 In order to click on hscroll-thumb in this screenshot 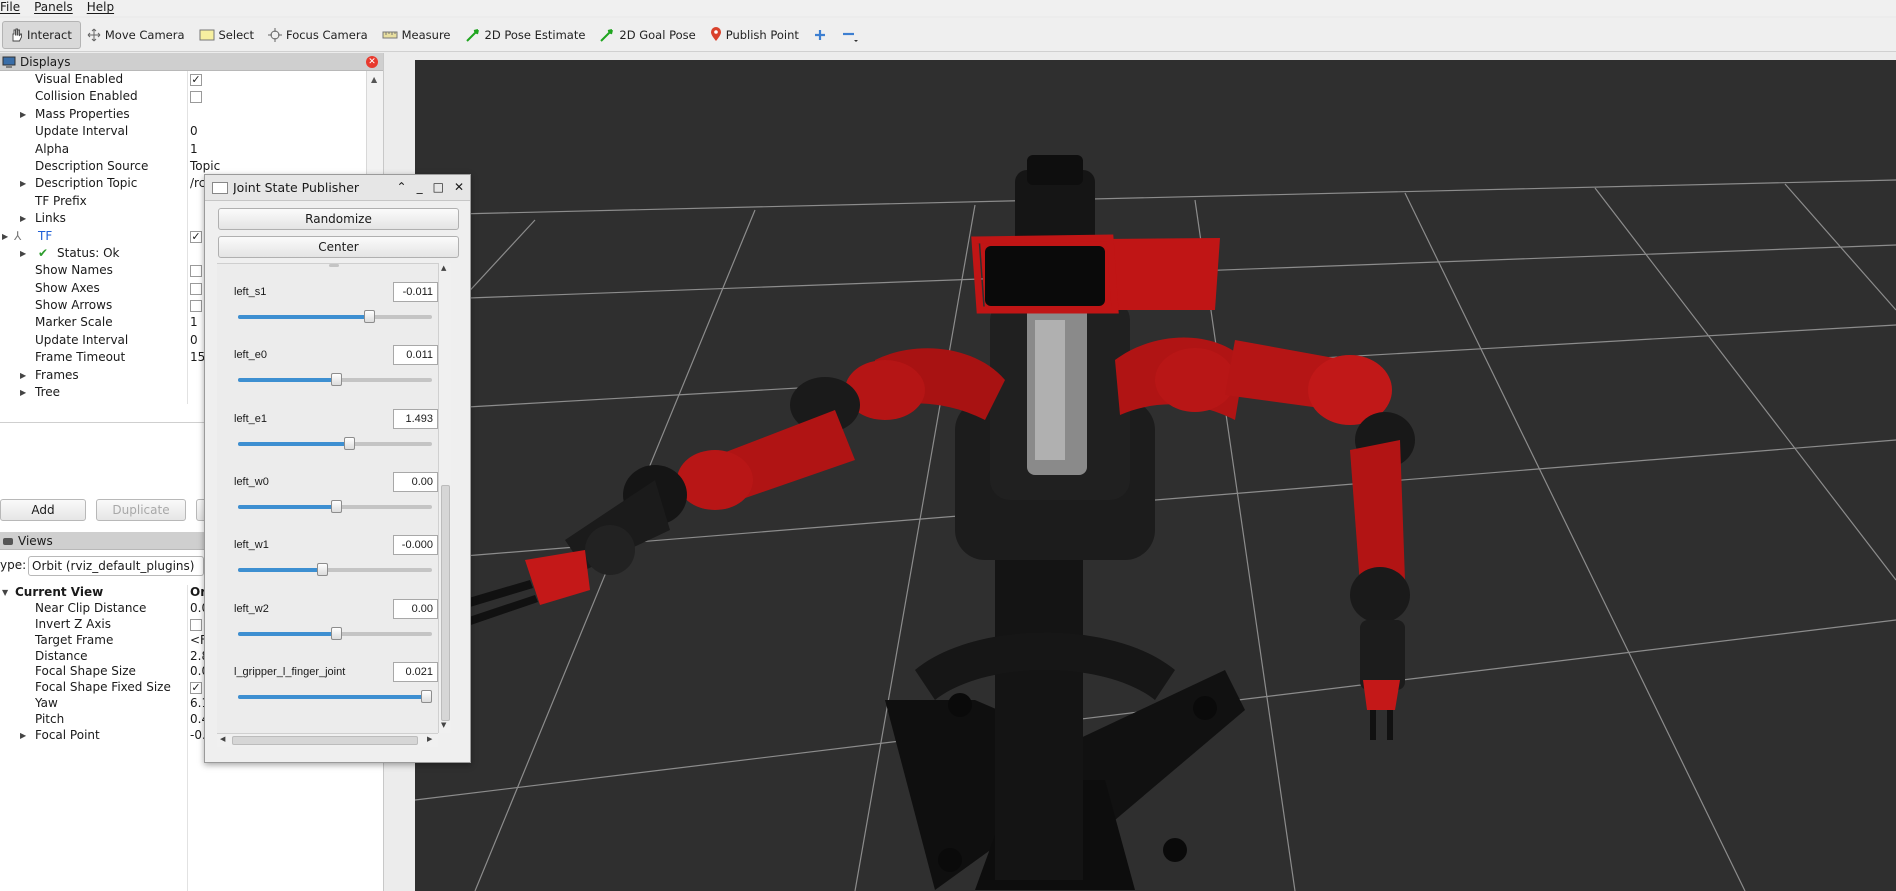, I will do `click(325, 740)`.